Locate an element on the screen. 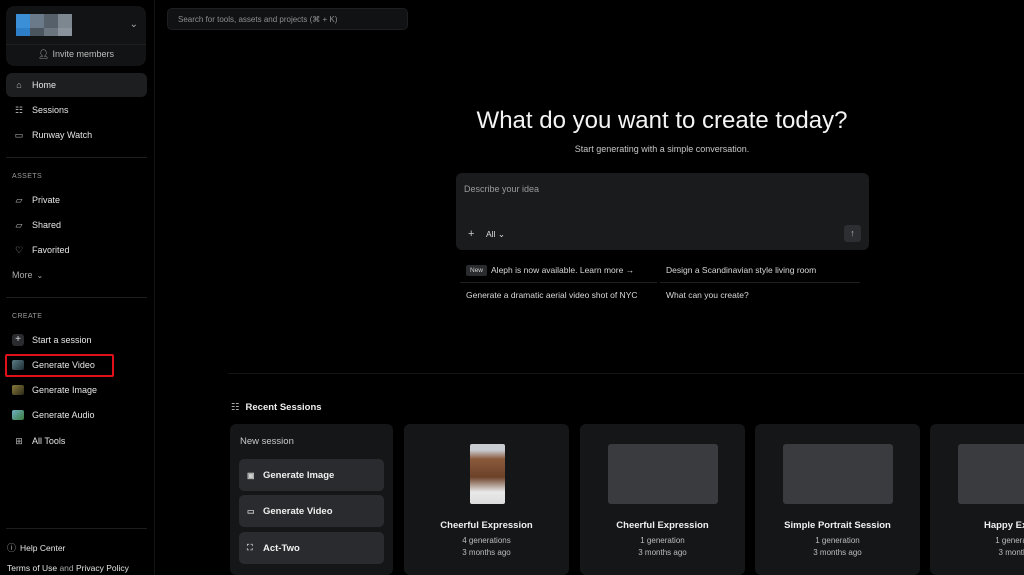 The image size is (1024, 575). nav-item-favorited: ♡ Favorited is located at coordinates (76, 250).